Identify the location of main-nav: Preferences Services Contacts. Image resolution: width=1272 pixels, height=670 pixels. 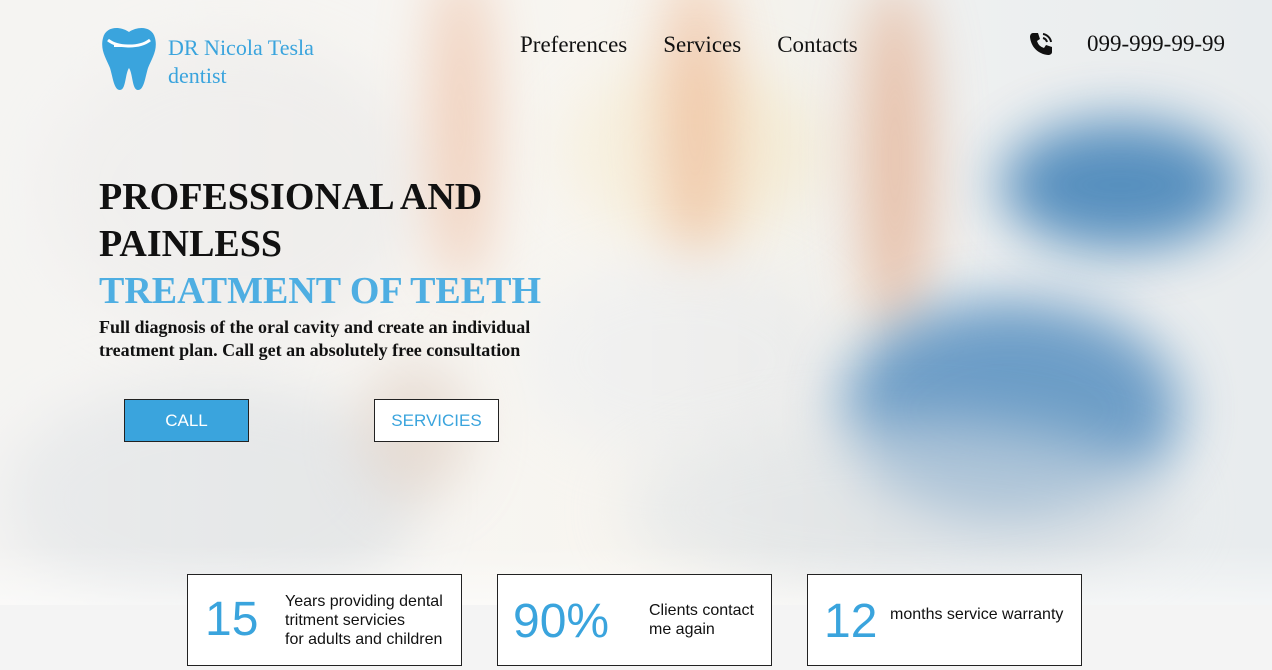
(707, 45).